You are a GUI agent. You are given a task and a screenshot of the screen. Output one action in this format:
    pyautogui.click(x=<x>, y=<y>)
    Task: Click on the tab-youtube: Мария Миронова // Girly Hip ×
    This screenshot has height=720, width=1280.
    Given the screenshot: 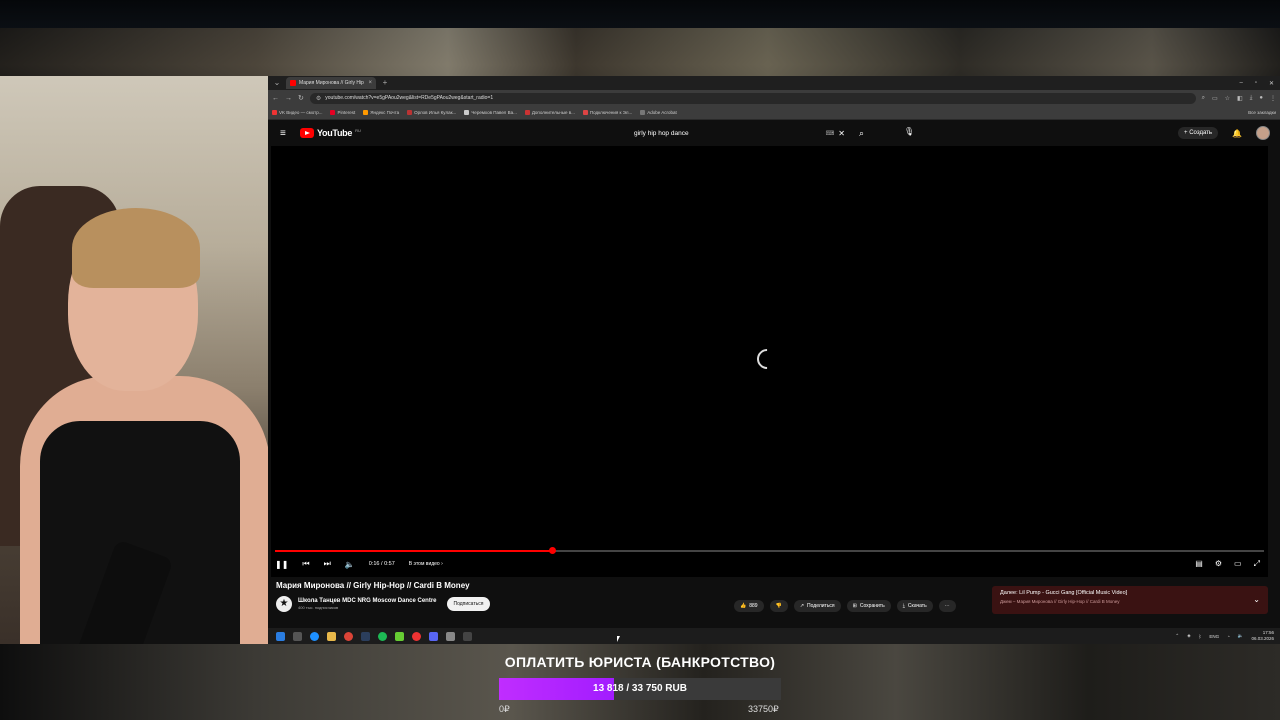 What is the action you would take?
    pyautogui.click(x=331, y=83)
    